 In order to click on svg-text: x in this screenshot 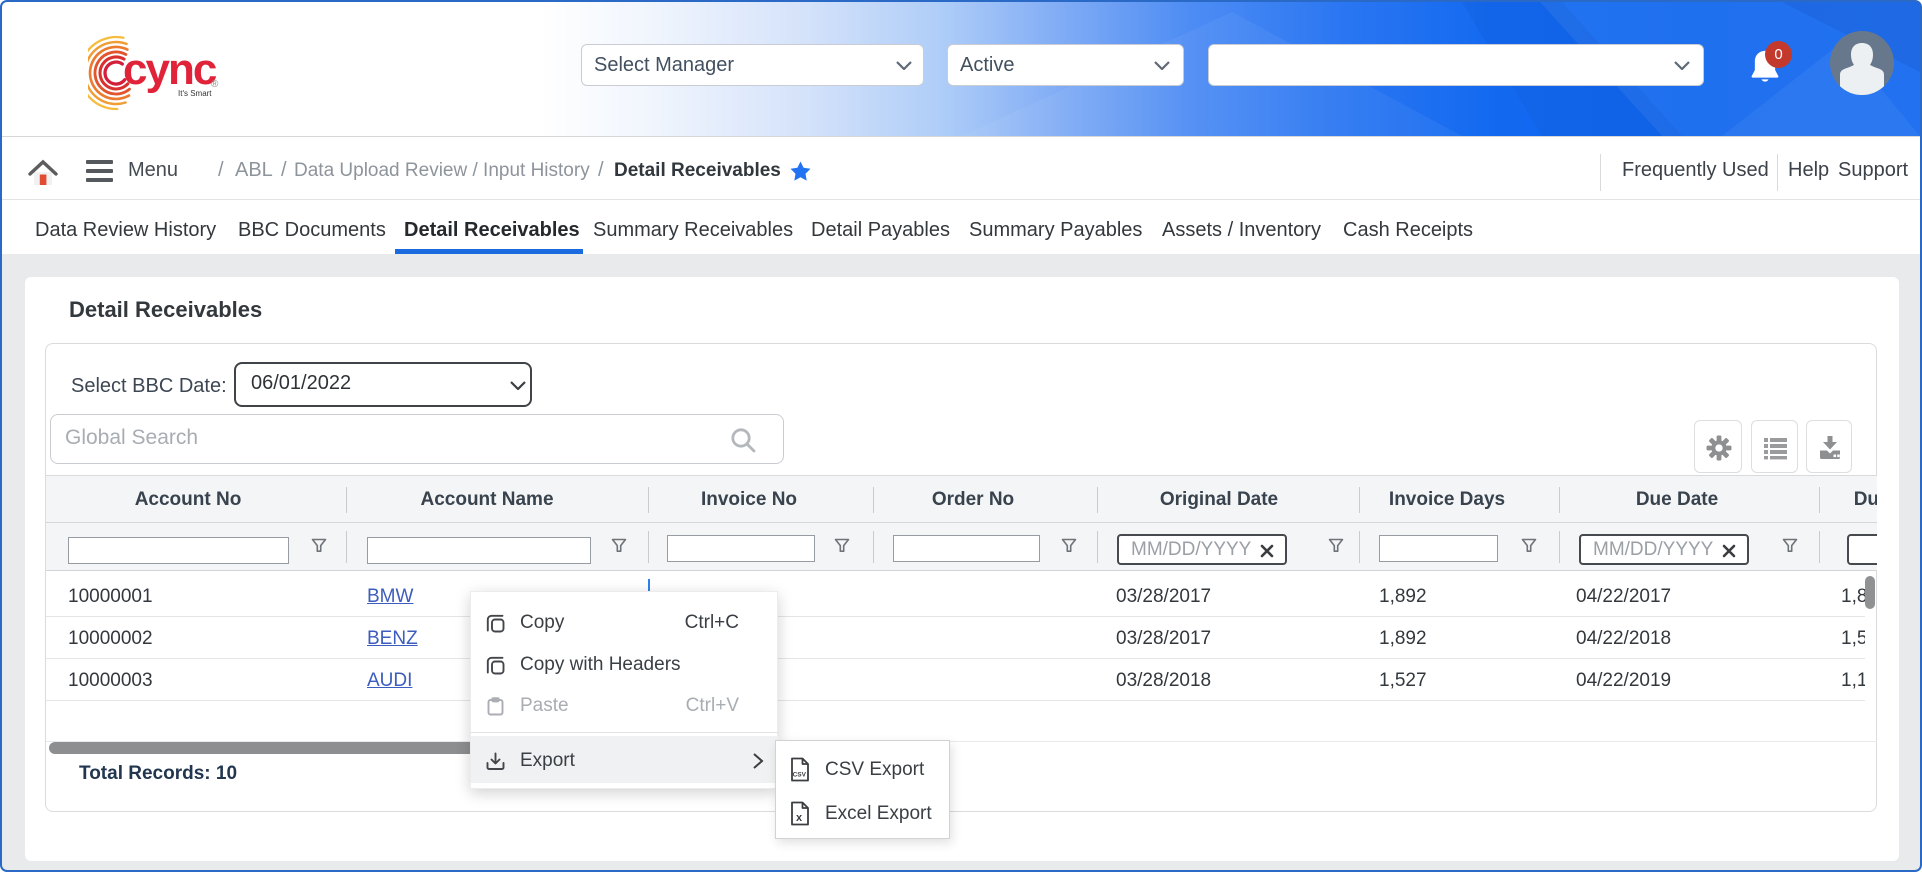, I will do `click(799, 818)`.